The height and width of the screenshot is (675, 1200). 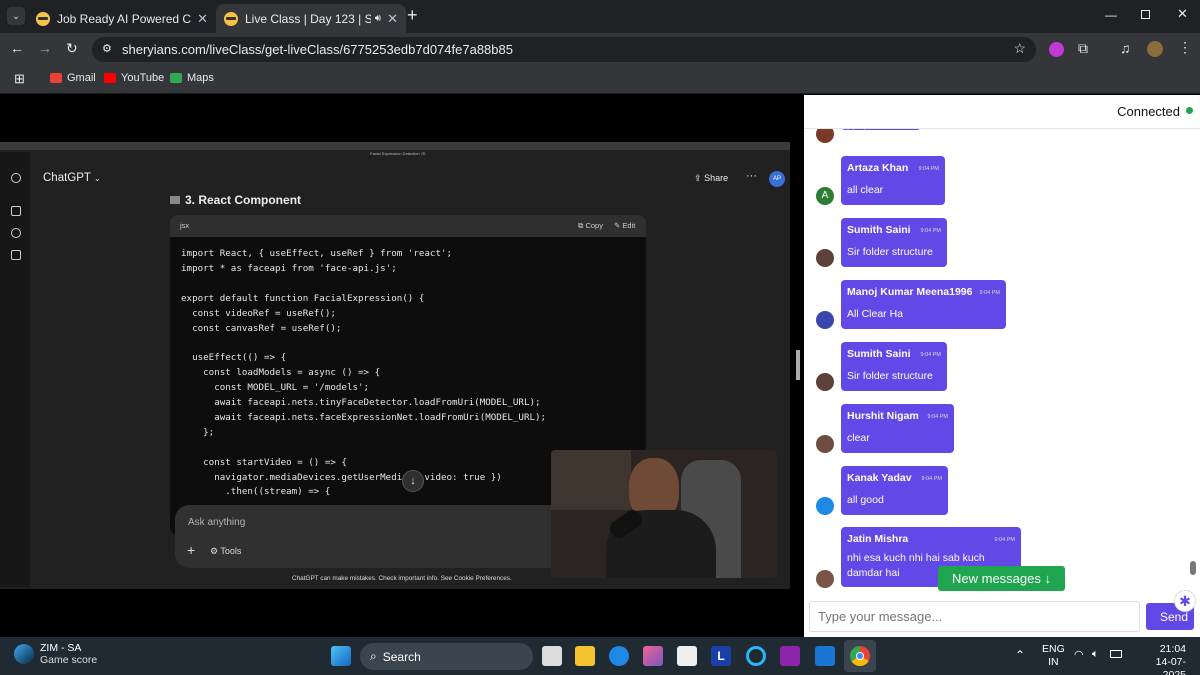 What do you see at coordinates (1185, 601) in the screenshot?
I see `floating-ai-icon: ✱` at bounding box center [1185, 601].